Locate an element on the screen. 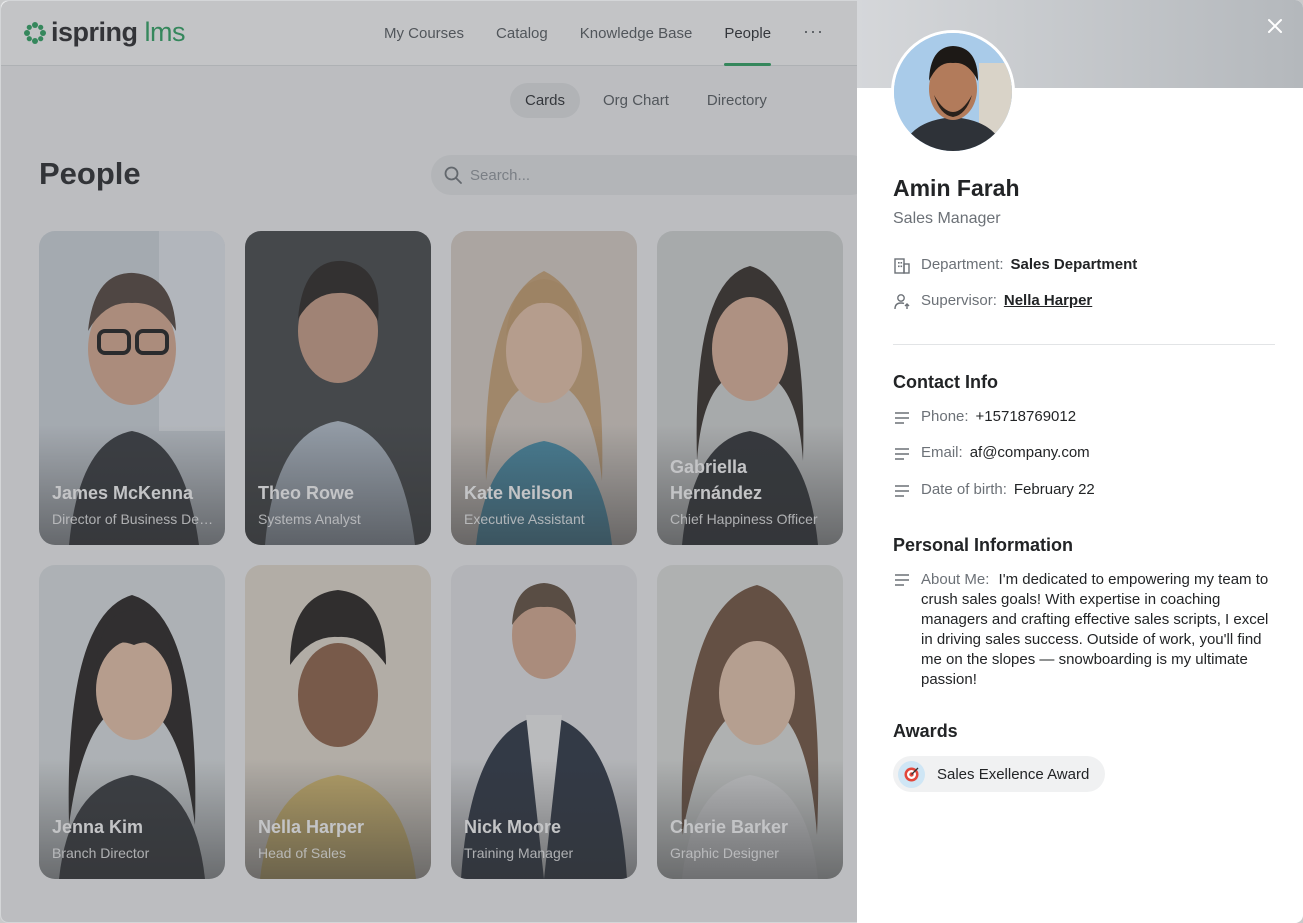 This screenshot has height=923, width=1303. profile-job-title: Sales Manager is located at coordinates (947, 218).